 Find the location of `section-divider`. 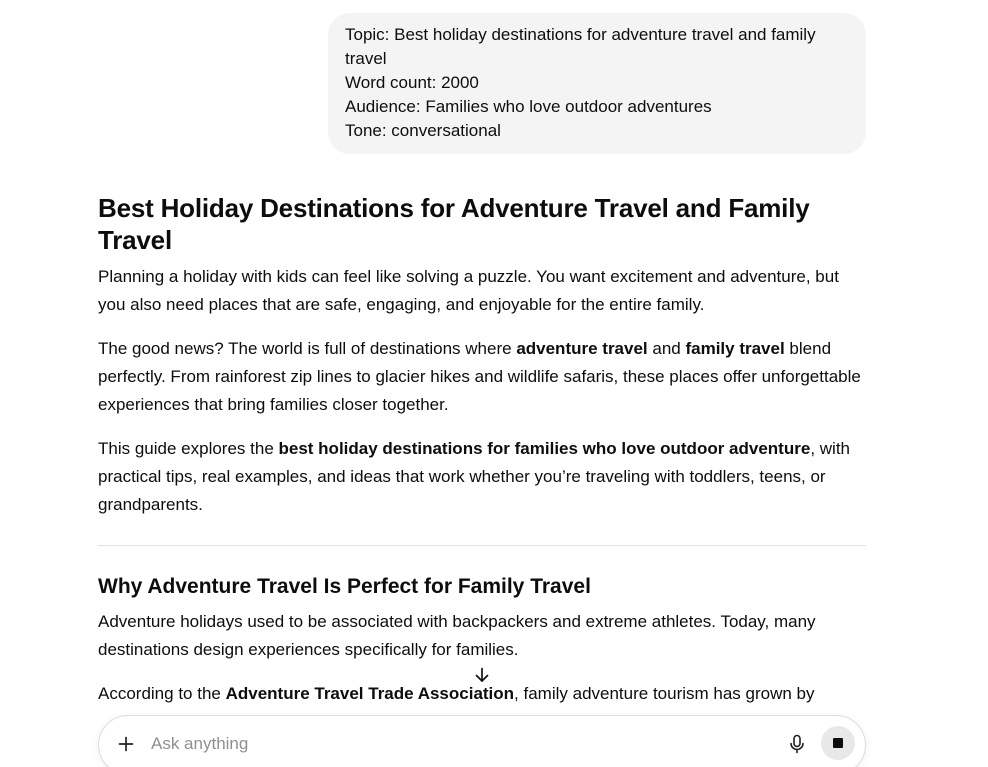

section-divider is located at coordinates (482, 545).